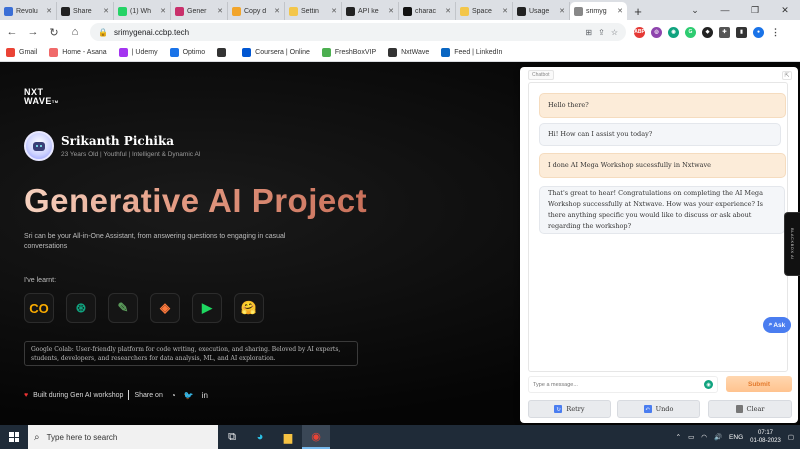  Describe the element at coordinates (541, 11) in the screenshot. I see `browser-tab: Usage ✕` at that location.